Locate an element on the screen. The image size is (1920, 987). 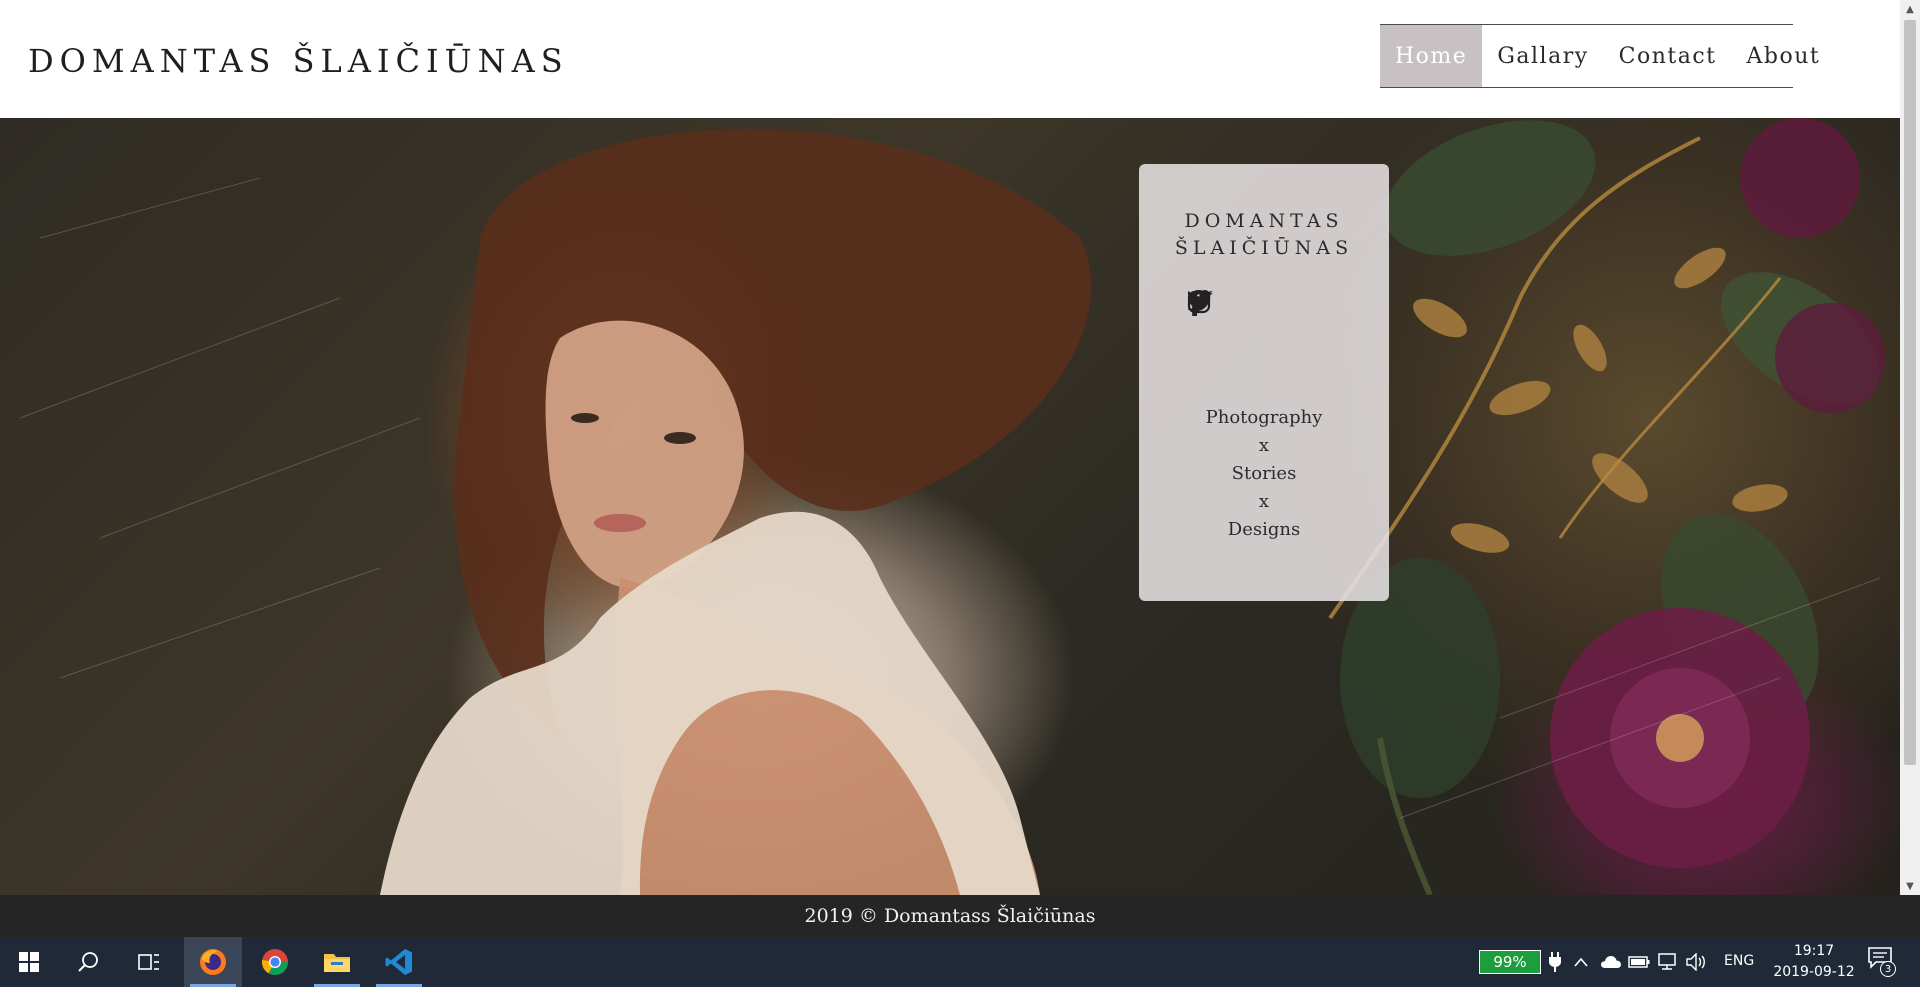
windows-taskbar: 99% ENG 19:17 2019-09-12 3 is located at coordinates (960, 962).